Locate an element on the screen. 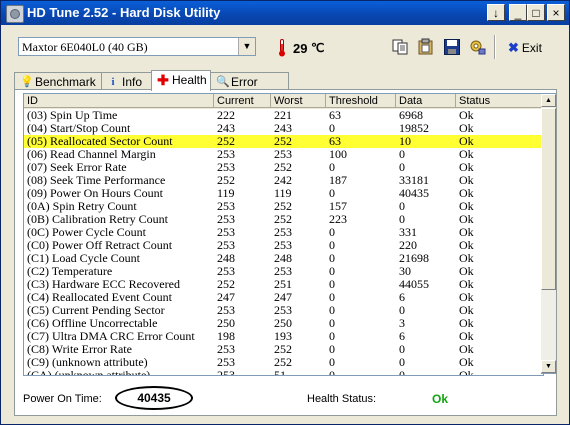 This screenshot has height=425, width=570. chevron-down-icon: ▼ is located at coordinates (246, 46).